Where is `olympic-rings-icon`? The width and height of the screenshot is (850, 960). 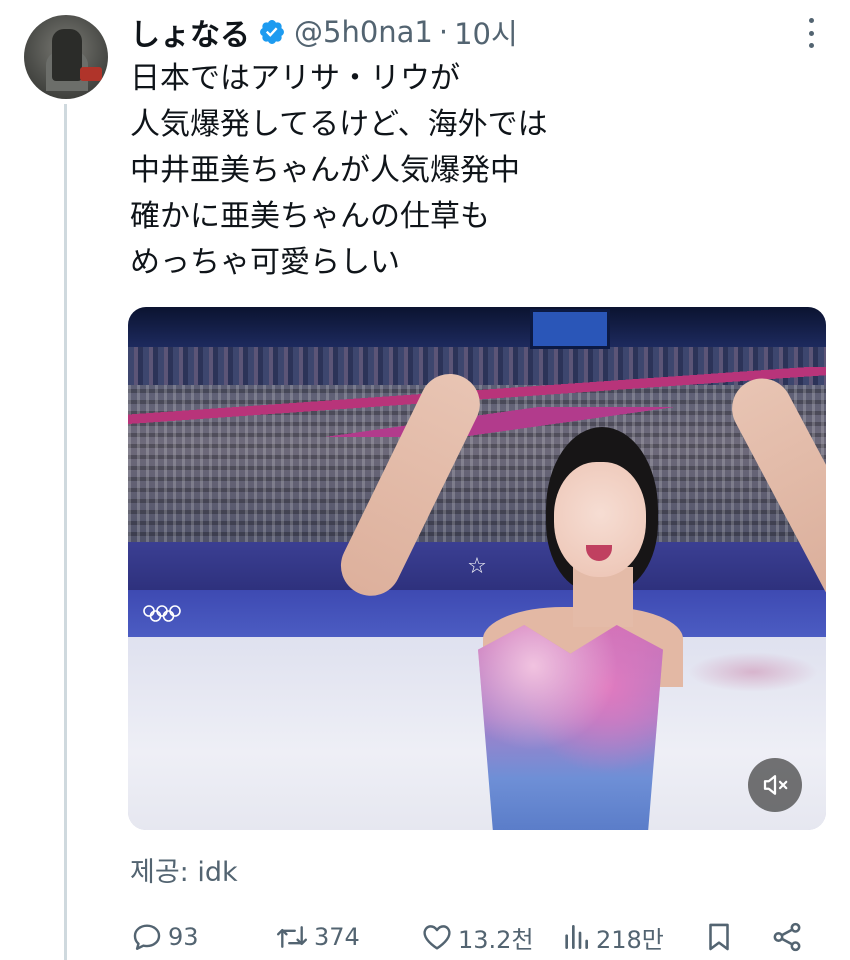 olympic-rings-icon is located at coordinates (162, 613).